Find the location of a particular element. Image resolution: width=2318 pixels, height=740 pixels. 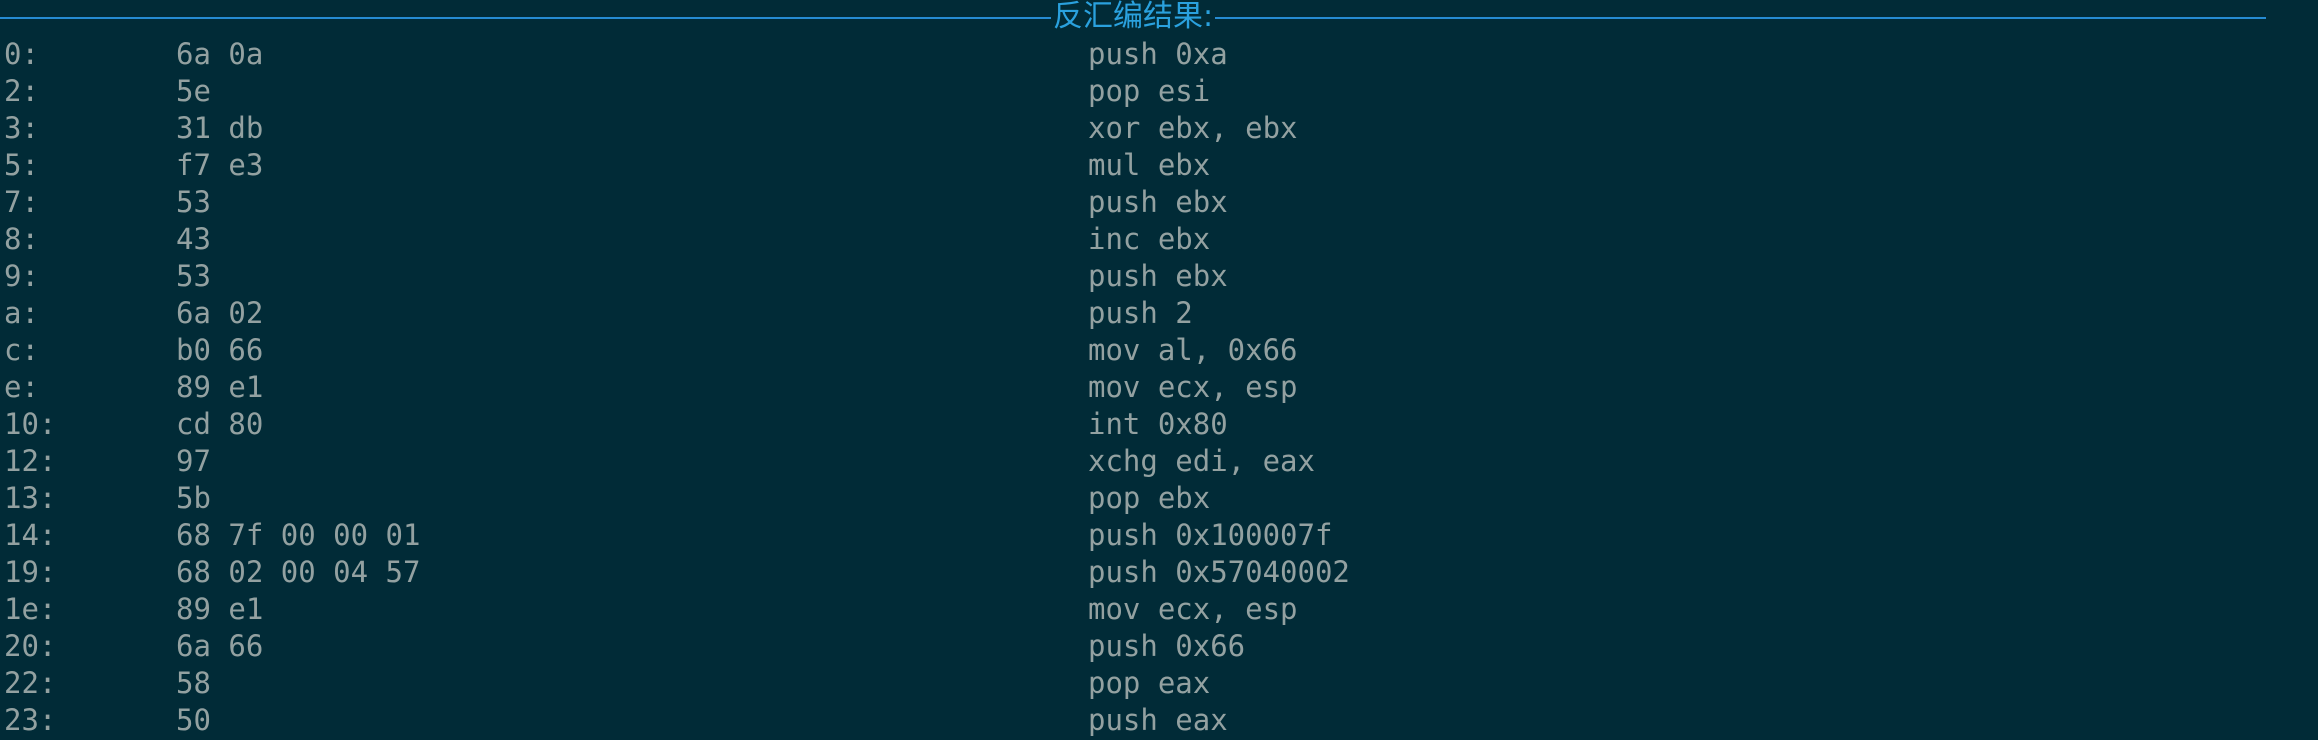

instruction-cell: push 0x100007f is located at coordinates (1210, 535).